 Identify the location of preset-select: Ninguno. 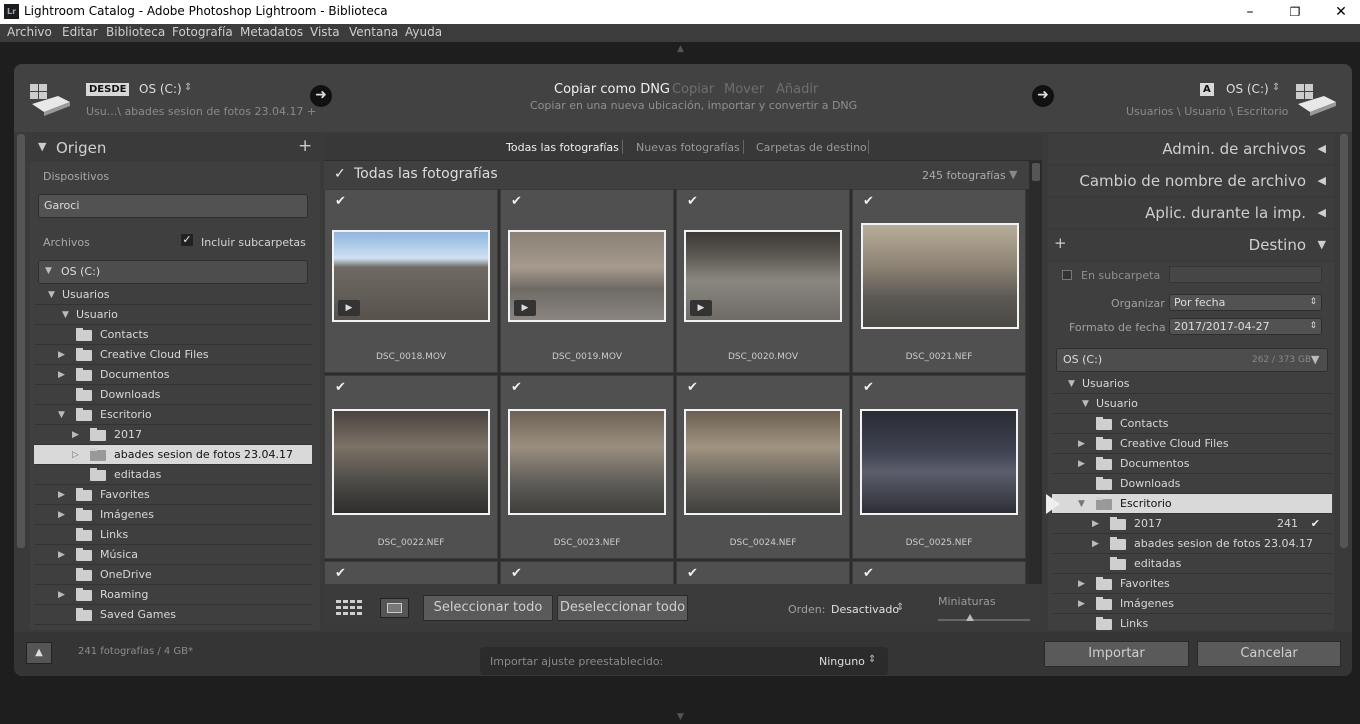
(842, 661).